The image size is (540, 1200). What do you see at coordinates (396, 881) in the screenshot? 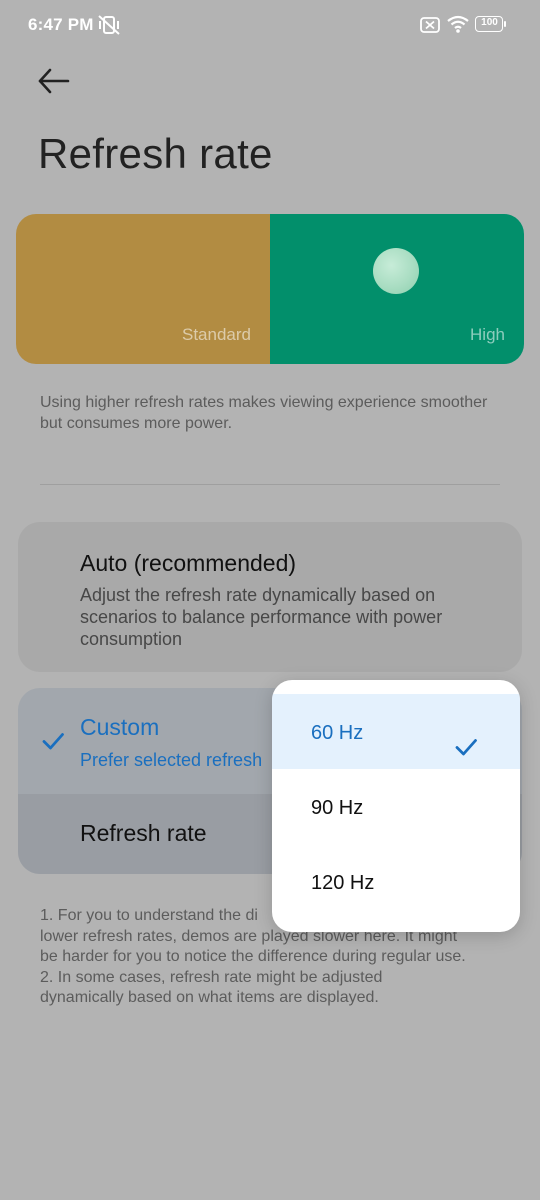
I see `dropdown-option-120hz: 120 Hz` at bounding box center [396, 881].